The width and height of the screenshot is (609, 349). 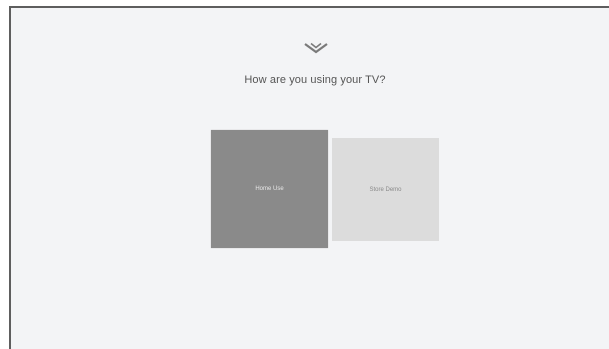 I want to click on store-demo-label: Store Demo, so click(x=385, y=189).